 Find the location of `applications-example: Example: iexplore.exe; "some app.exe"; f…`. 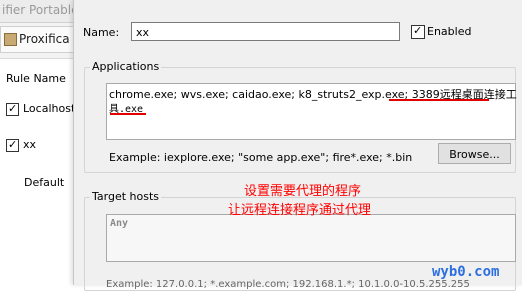

applications-example: Example: iexplore.exe; "some app.exe"; f… is located at coordinates (261, 157).